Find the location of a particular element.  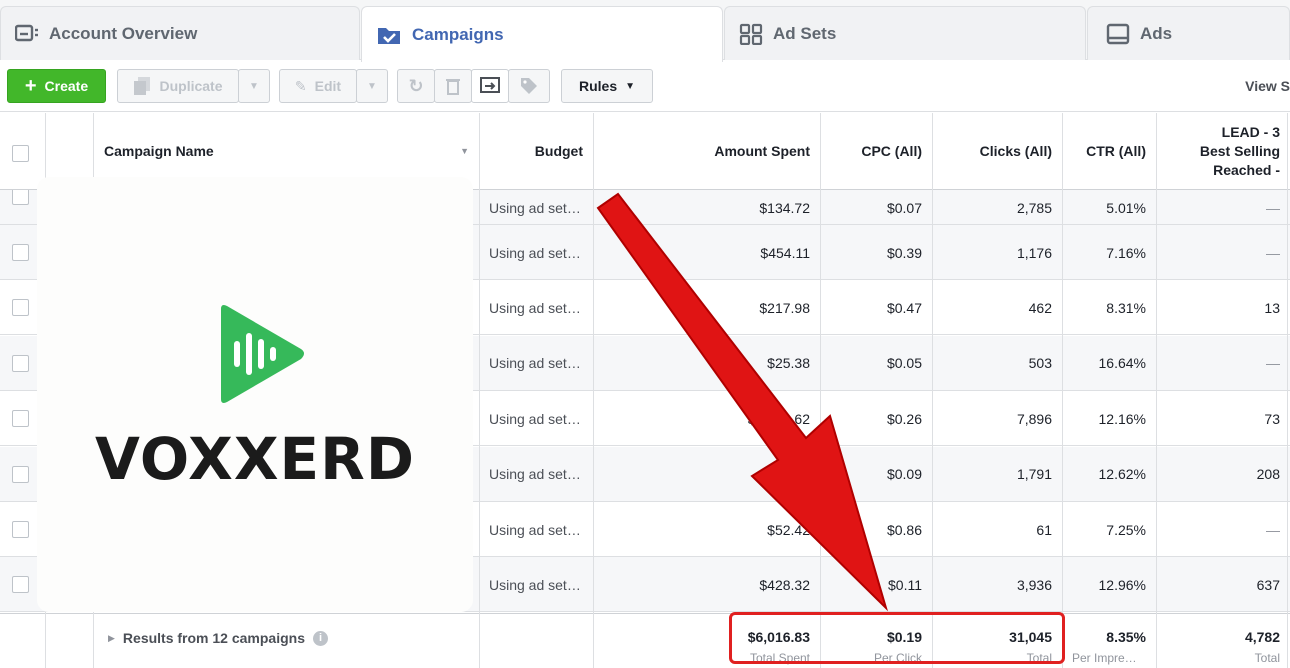

export-button is located at coordinates (490, 86).